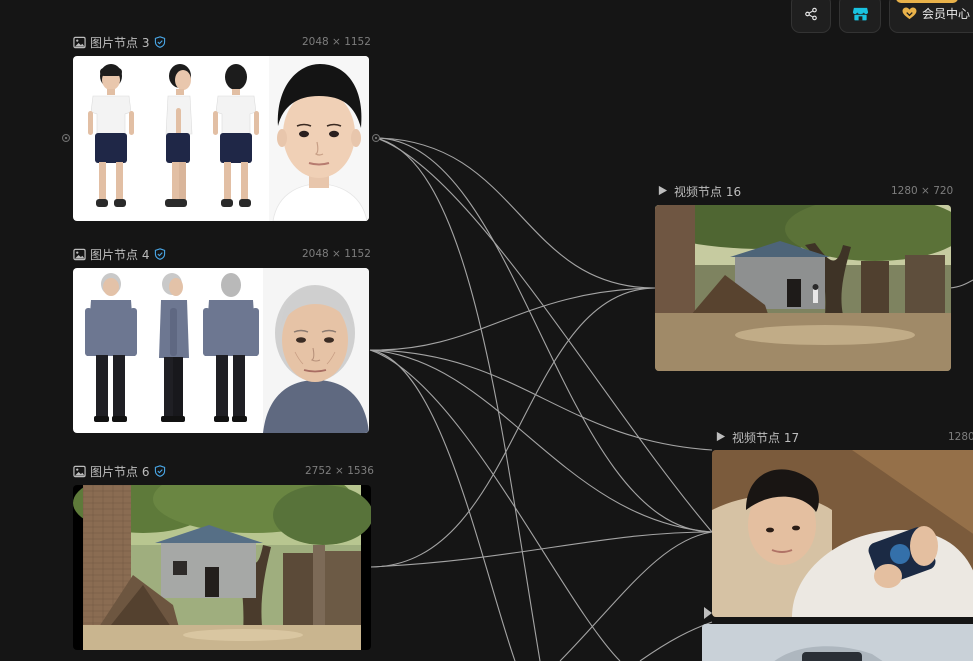  Describe the element at coordinates (316, 350) in the screenshot. I see `portrait-grandmother` at that location.